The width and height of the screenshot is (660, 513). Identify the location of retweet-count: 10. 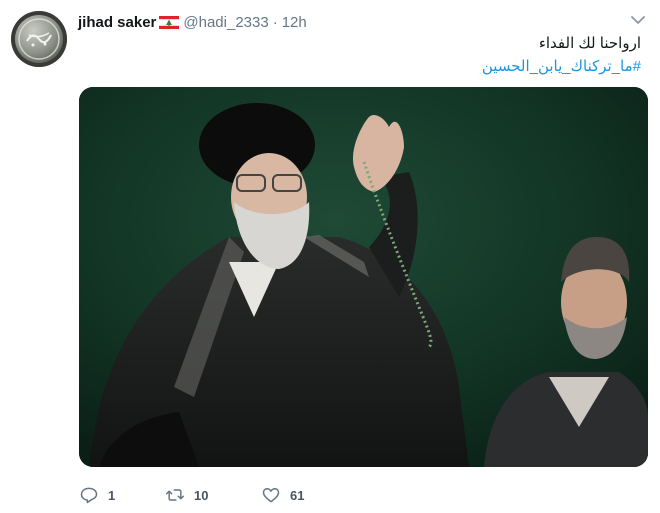
(201, 495).